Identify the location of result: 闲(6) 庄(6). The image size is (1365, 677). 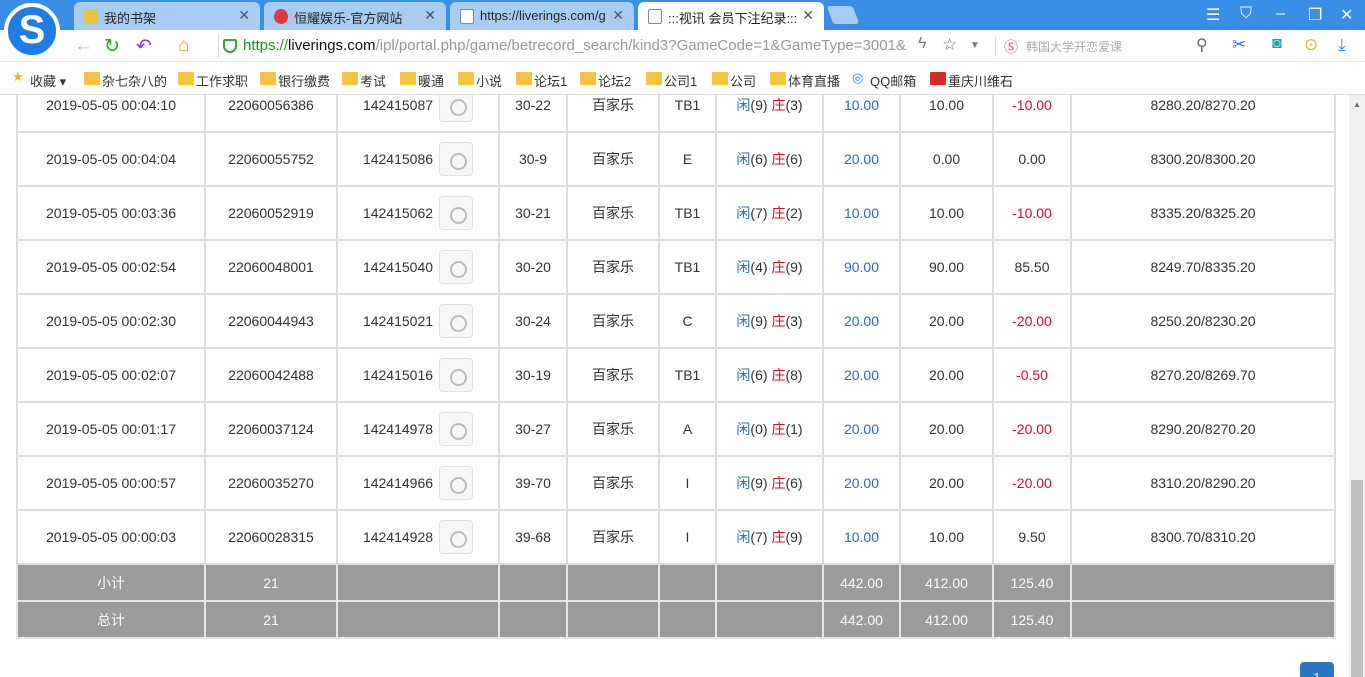
(769, 159).